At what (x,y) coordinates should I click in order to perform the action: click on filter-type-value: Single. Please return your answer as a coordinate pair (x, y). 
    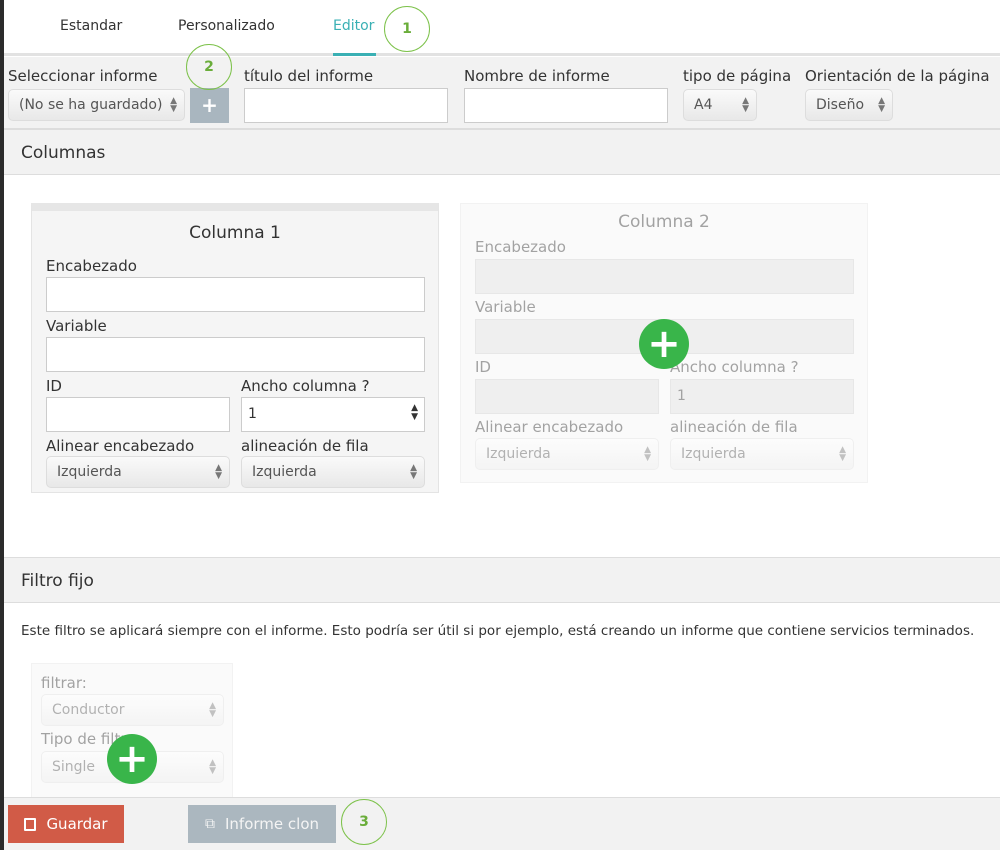
    Looking at the image, I should click on (74, 767).